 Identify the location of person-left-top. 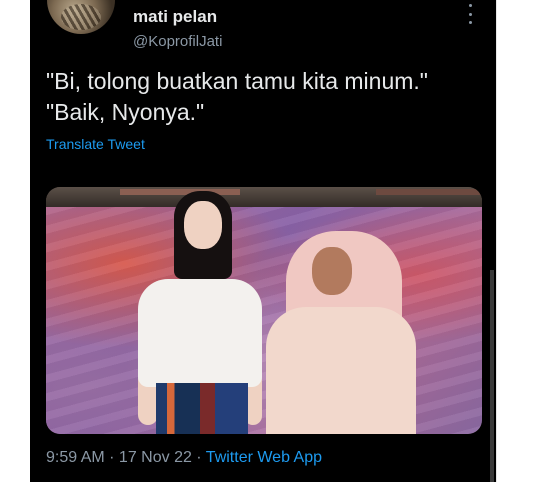
(200, 333).